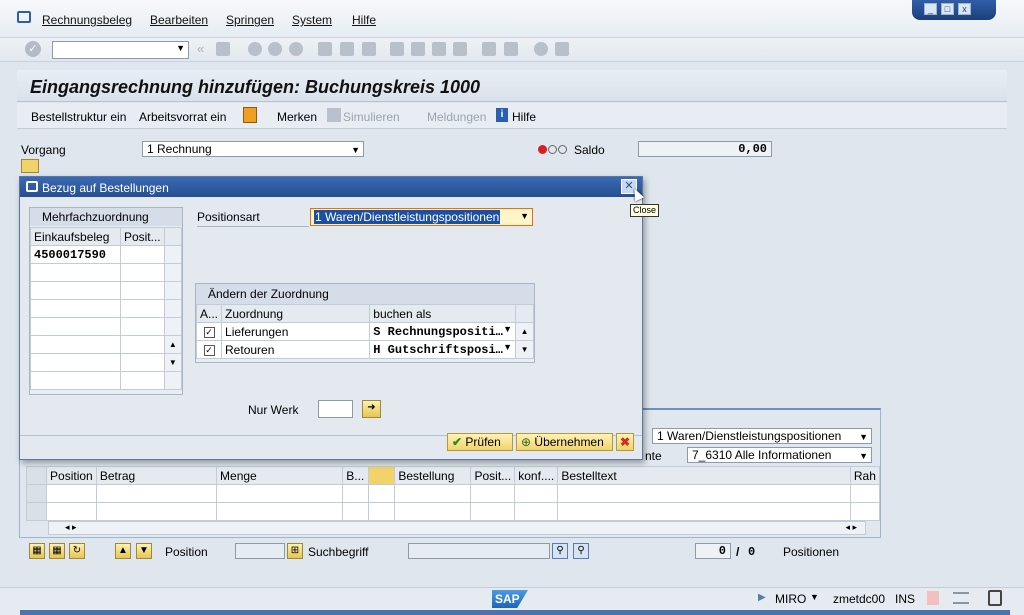 This screenshot has width=1024, height=615. What do you see at coordinates (502, 115) in the screenshot?
I see `info-icon: i` at bounding box center [502, 115].